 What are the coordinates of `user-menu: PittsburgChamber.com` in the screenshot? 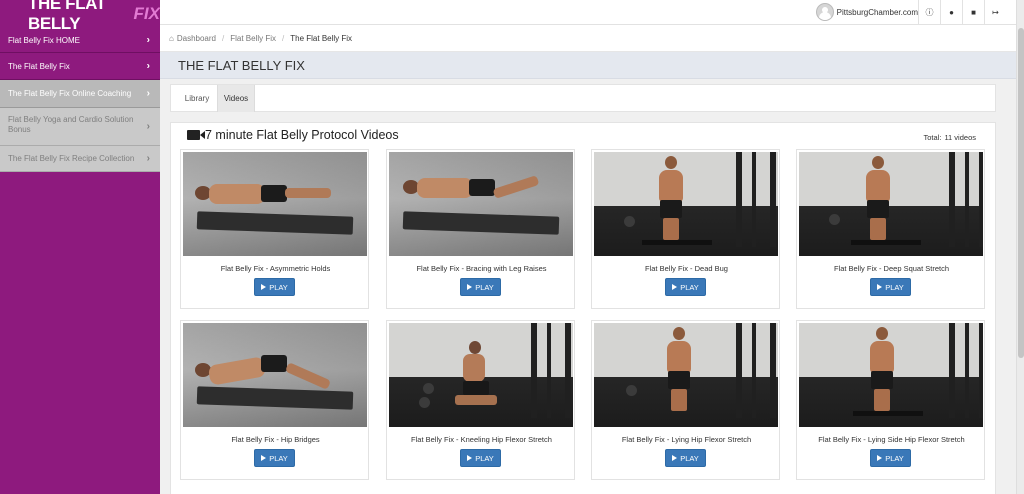 It's located at (866, 12).